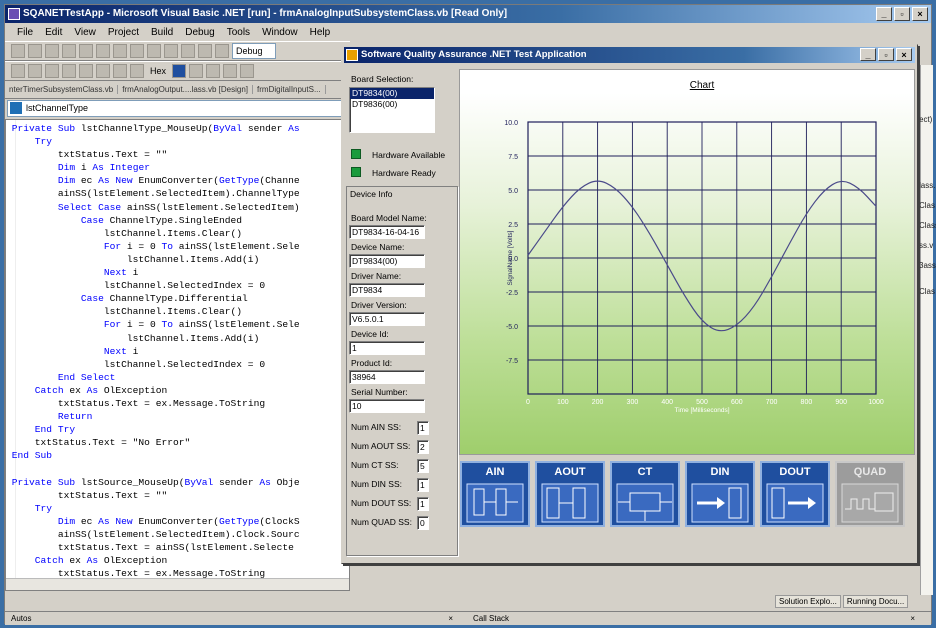 This screenshot has width=936, height=628. Describe the element at coordinates (645, 503) in the screenshot. I see `counter-timer-icon` at that location.